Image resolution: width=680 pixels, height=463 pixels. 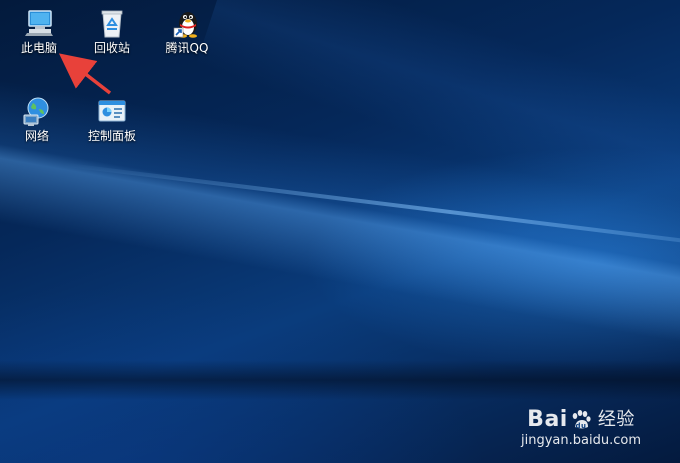 What do you see at coordinates (547, 419) in the screenshot?
I see `watermark-brand-left: Bai` at bounding box center [547, 419].